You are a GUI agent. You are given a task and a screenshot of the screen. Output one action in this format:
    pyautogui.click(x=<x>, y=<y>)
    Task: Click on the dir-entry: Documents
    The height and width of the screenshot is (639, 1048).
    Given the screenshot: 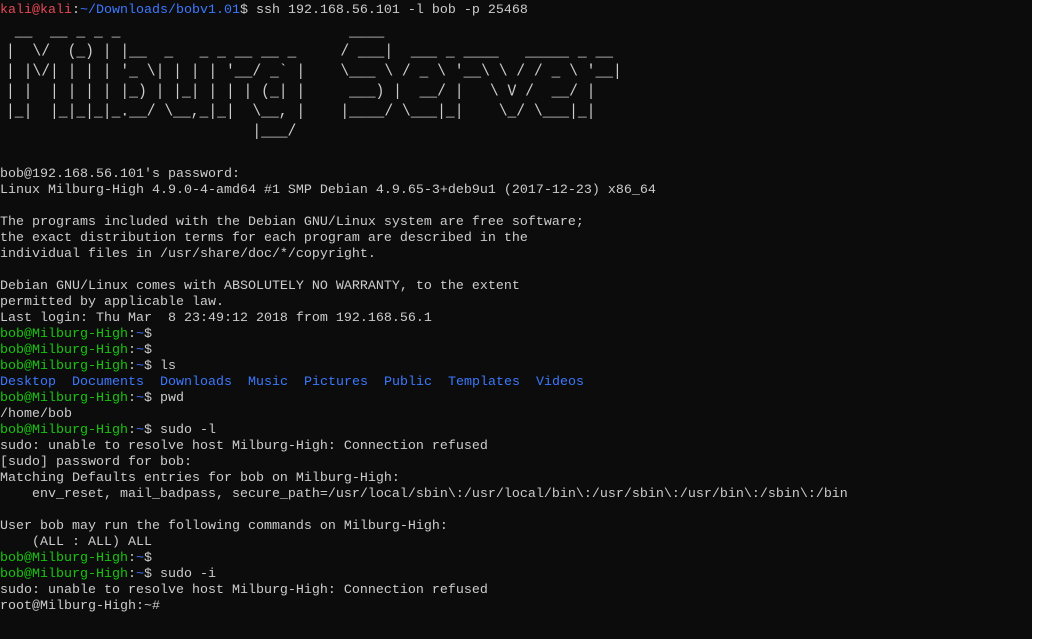 What is the action you would take?
    pyautogui.click(x=108, y=382)
    